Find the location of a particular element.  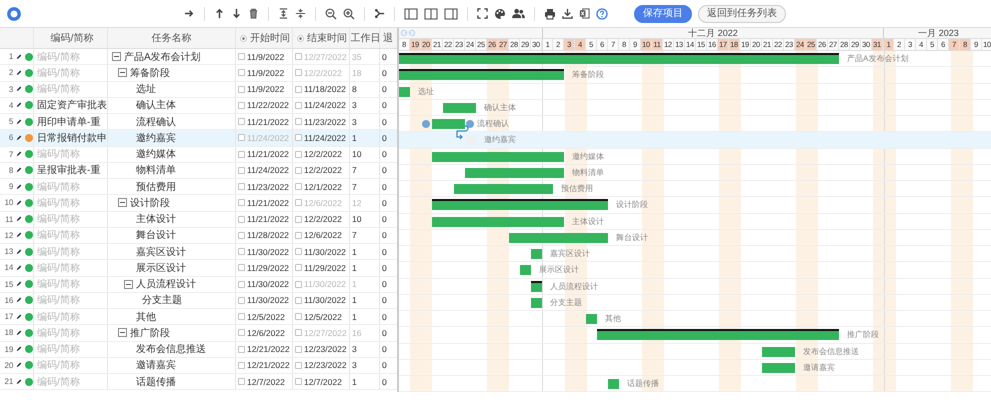

split-panel-icon is located at coordinates (431, 14).